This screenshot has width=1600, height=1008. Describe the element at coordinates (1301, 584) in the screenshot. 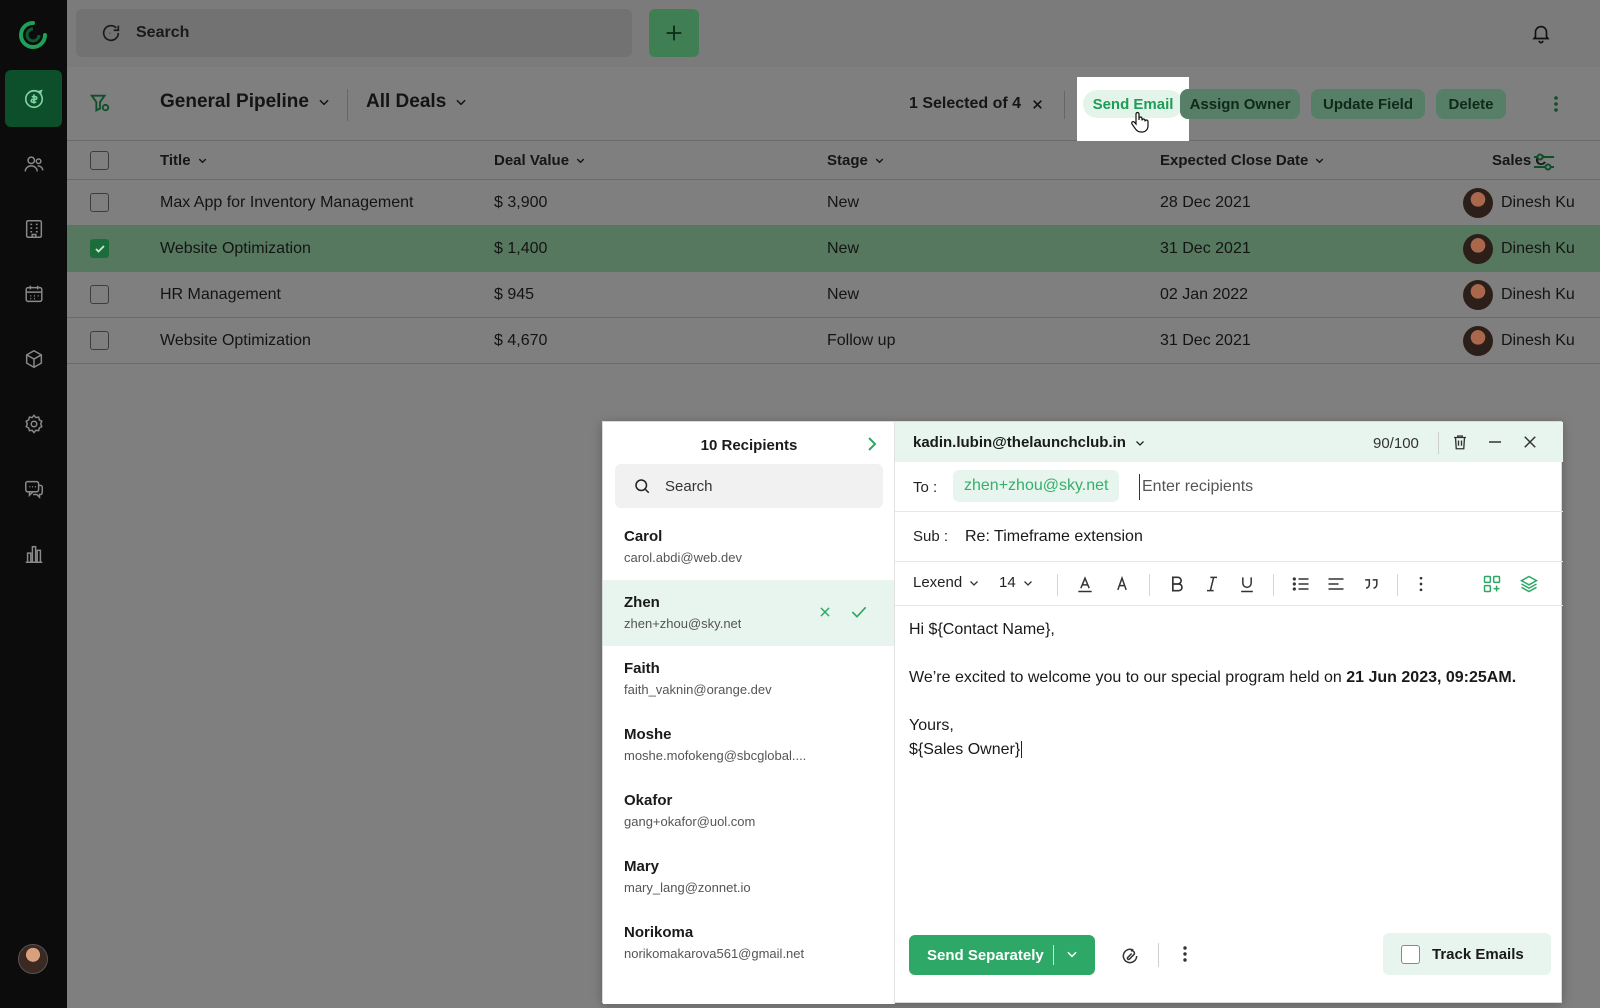

I see `bullet-list-icon` at that location.